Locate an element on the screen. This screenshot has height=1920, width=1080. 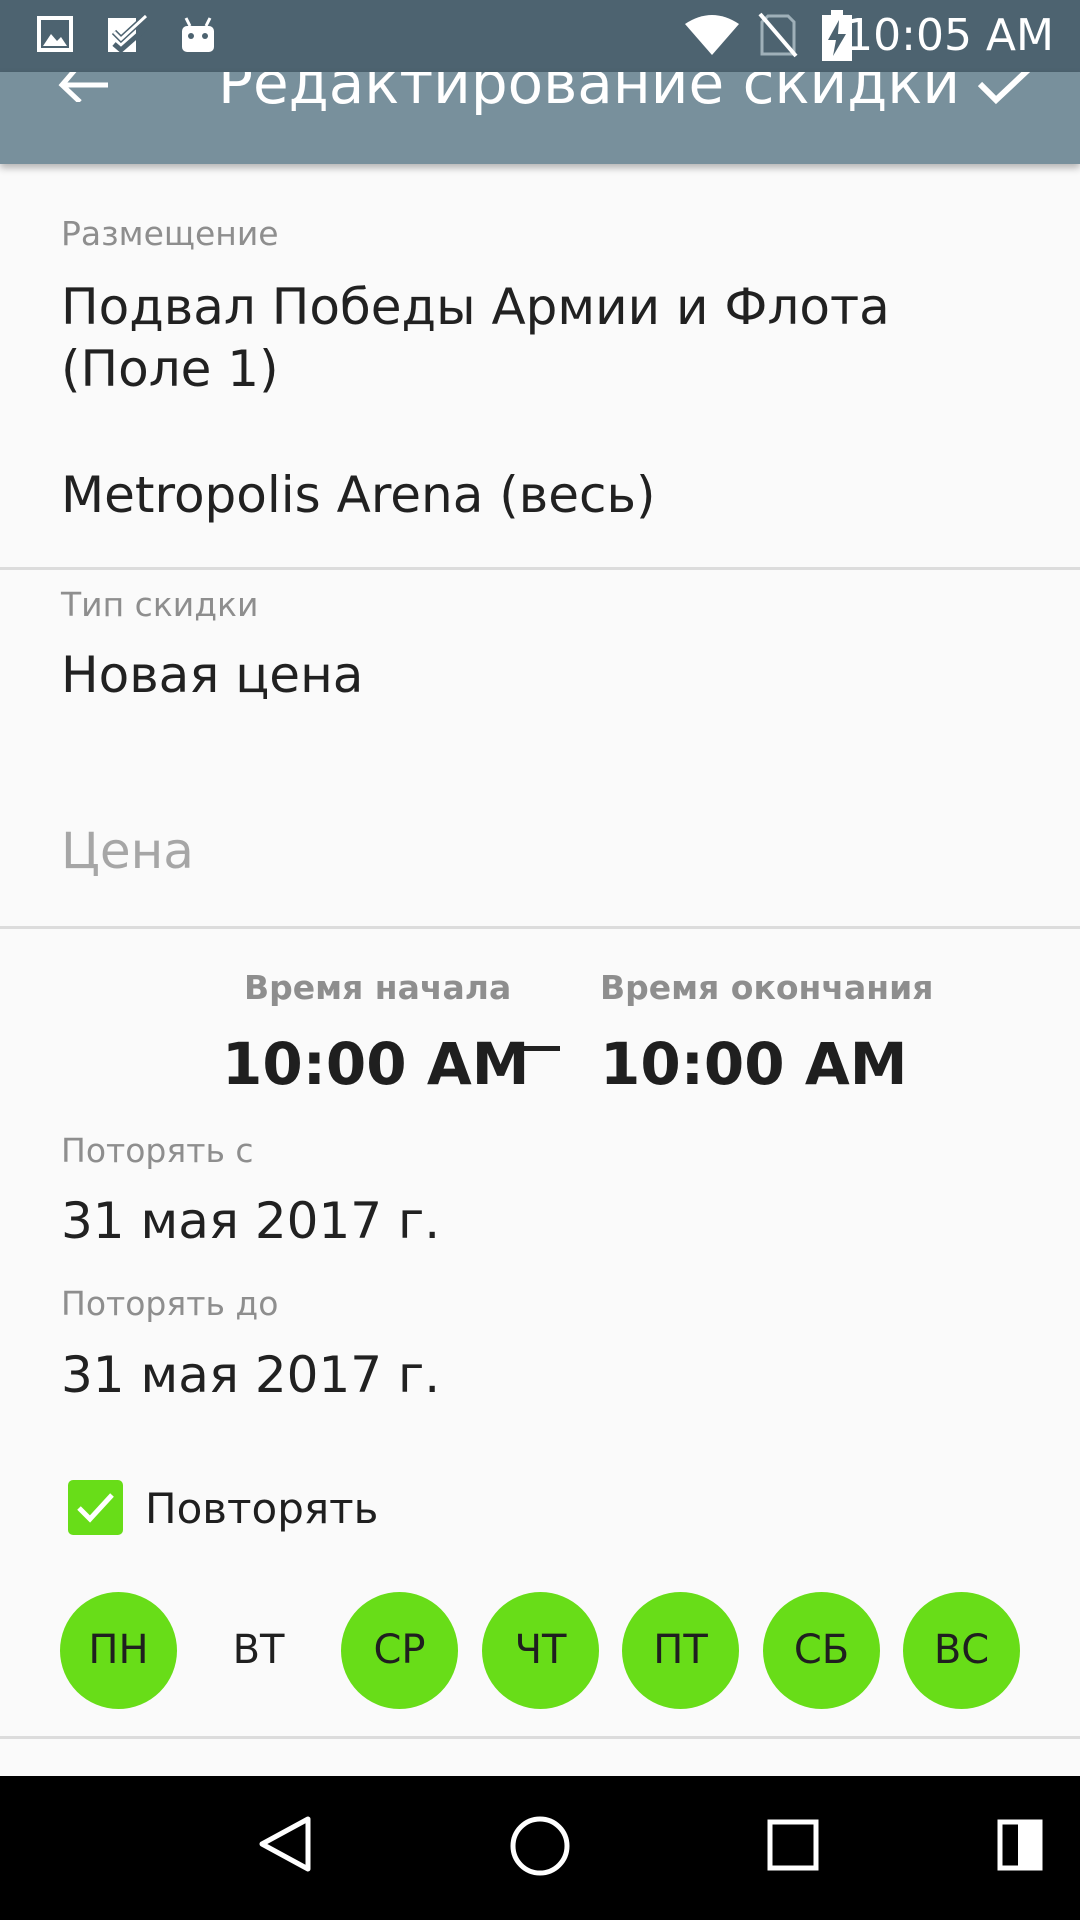
placement-option-1-line-2: (Поле 1) is located at coordinates (170, 369).